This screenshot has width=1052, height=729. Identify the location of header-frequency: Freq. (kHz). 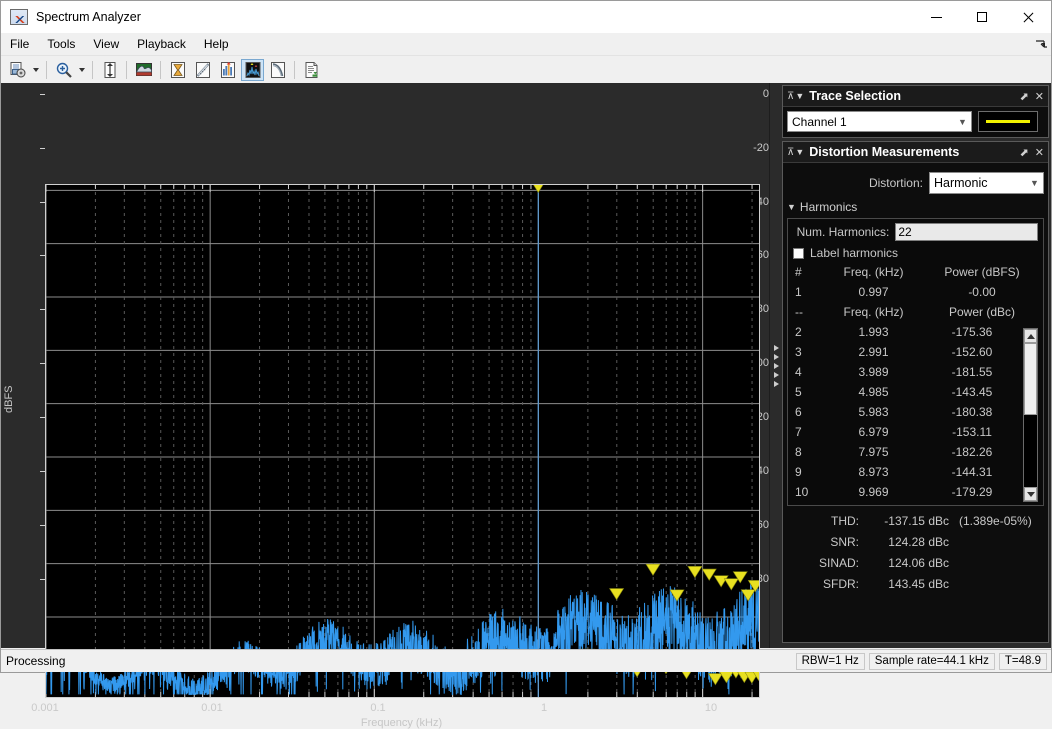
(873, 272).